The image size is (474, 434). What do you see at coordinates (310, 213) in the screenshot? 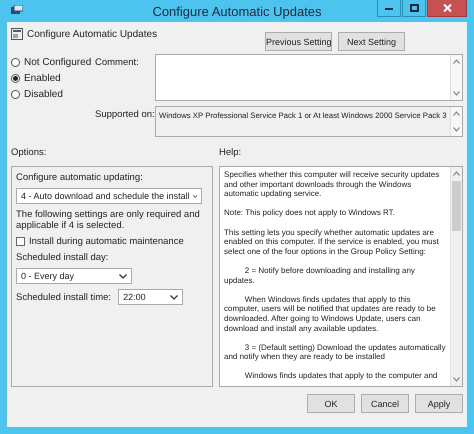
I see `help-paragraph: Note: This policy does not apply to Windows RT.` at bounding box center [310, 213].